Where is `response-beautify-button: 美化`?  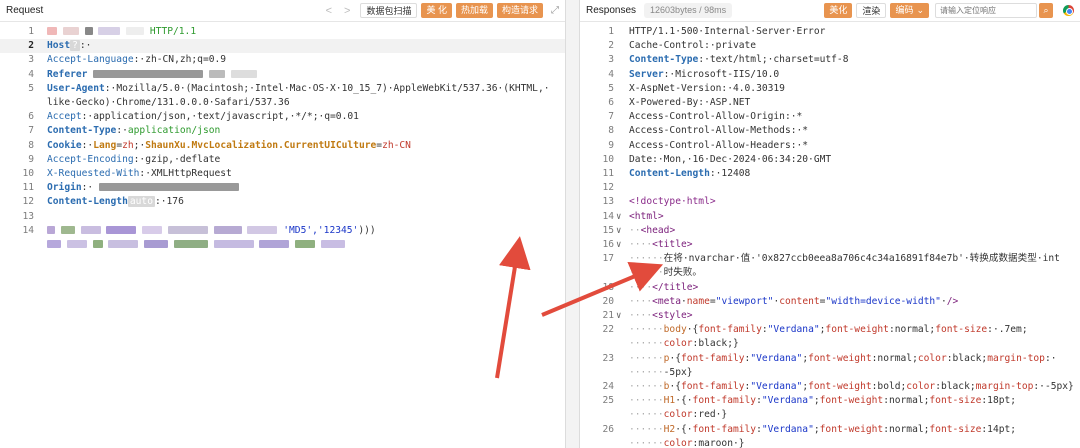 response-beautify-button: 美化 is located at coordinates (838, 10).